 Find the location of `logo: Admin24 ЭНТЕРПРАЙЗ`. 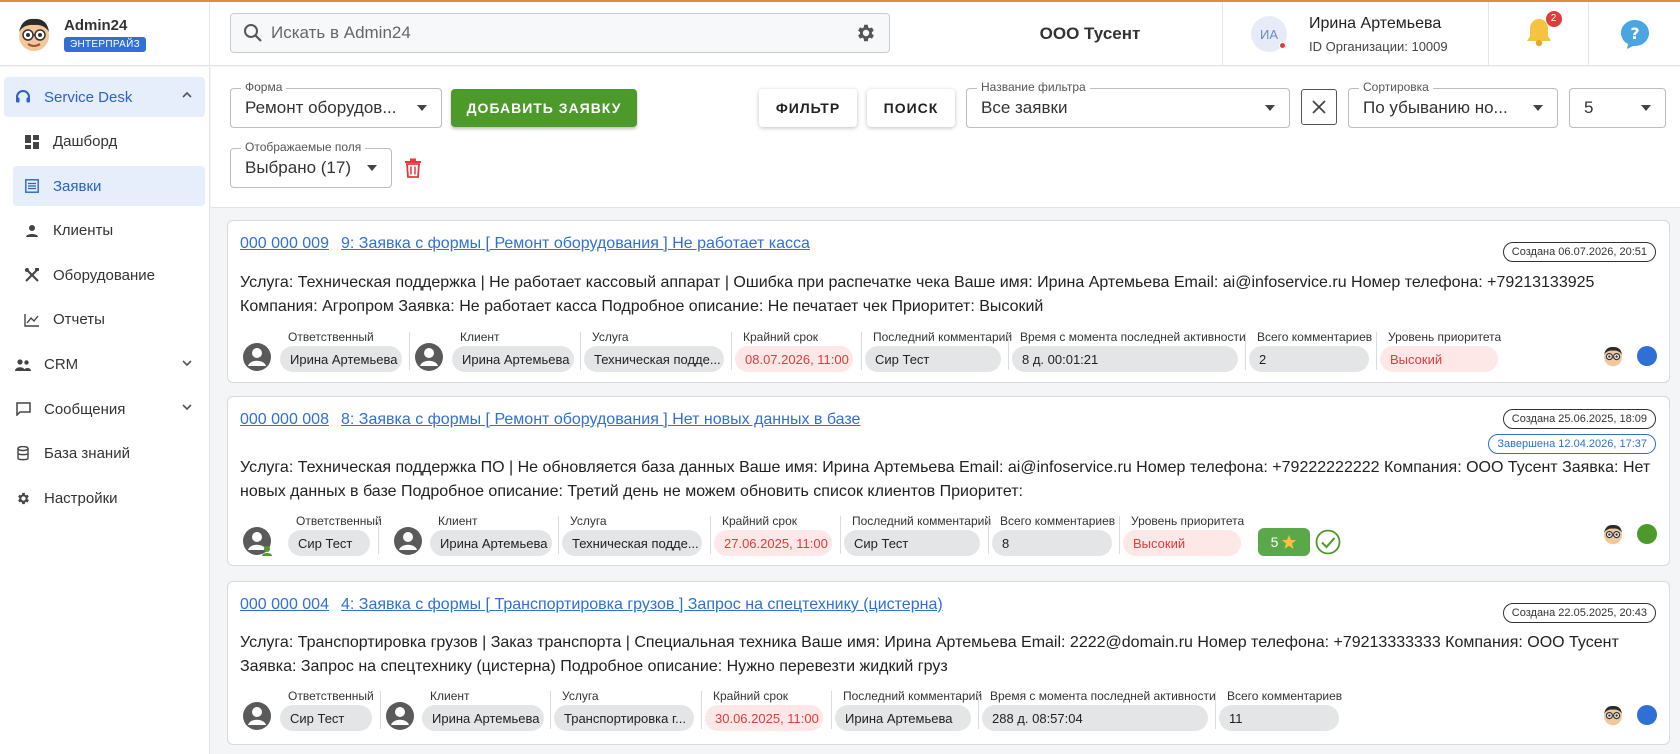

logo: Admin24 ЭНТЕРПРАЙЗ is located at coordinates (105, 34).